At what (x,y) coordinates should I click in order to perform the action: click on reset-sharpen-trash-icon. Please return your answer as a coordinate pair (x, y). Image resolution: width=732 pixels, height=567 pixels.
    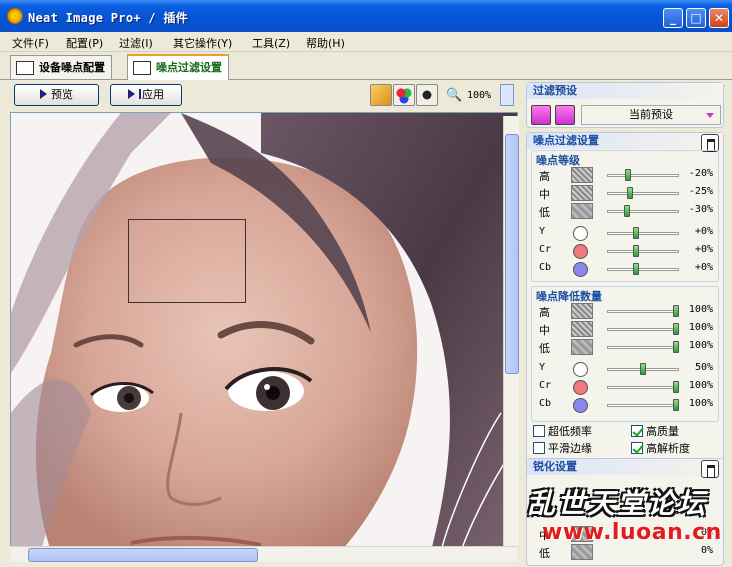
    Looking at the image, I should click on (710, 469).